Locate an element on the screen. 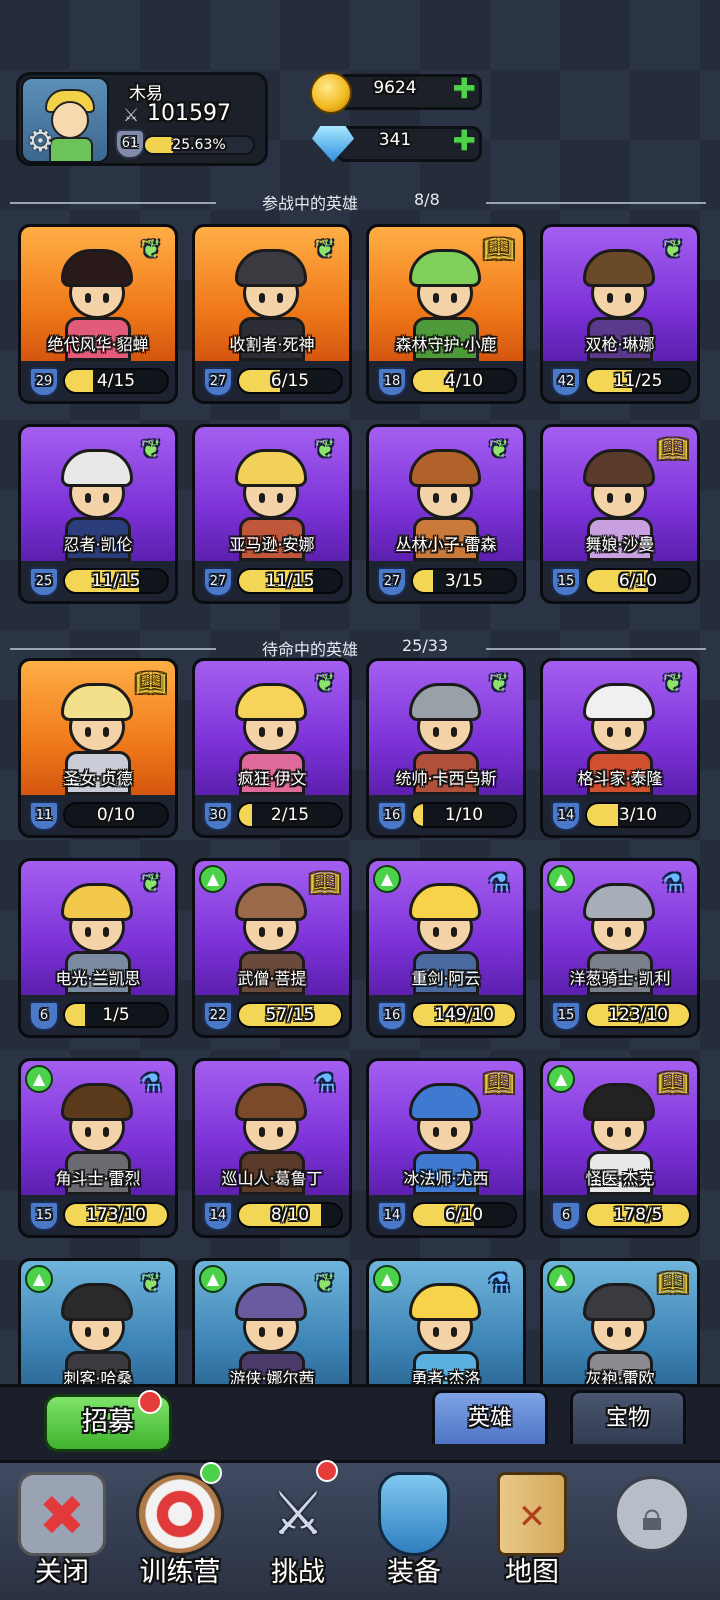 The image size is (720, 1600). nav-training-label: 训练营 is located at coordinates (180, 1572).